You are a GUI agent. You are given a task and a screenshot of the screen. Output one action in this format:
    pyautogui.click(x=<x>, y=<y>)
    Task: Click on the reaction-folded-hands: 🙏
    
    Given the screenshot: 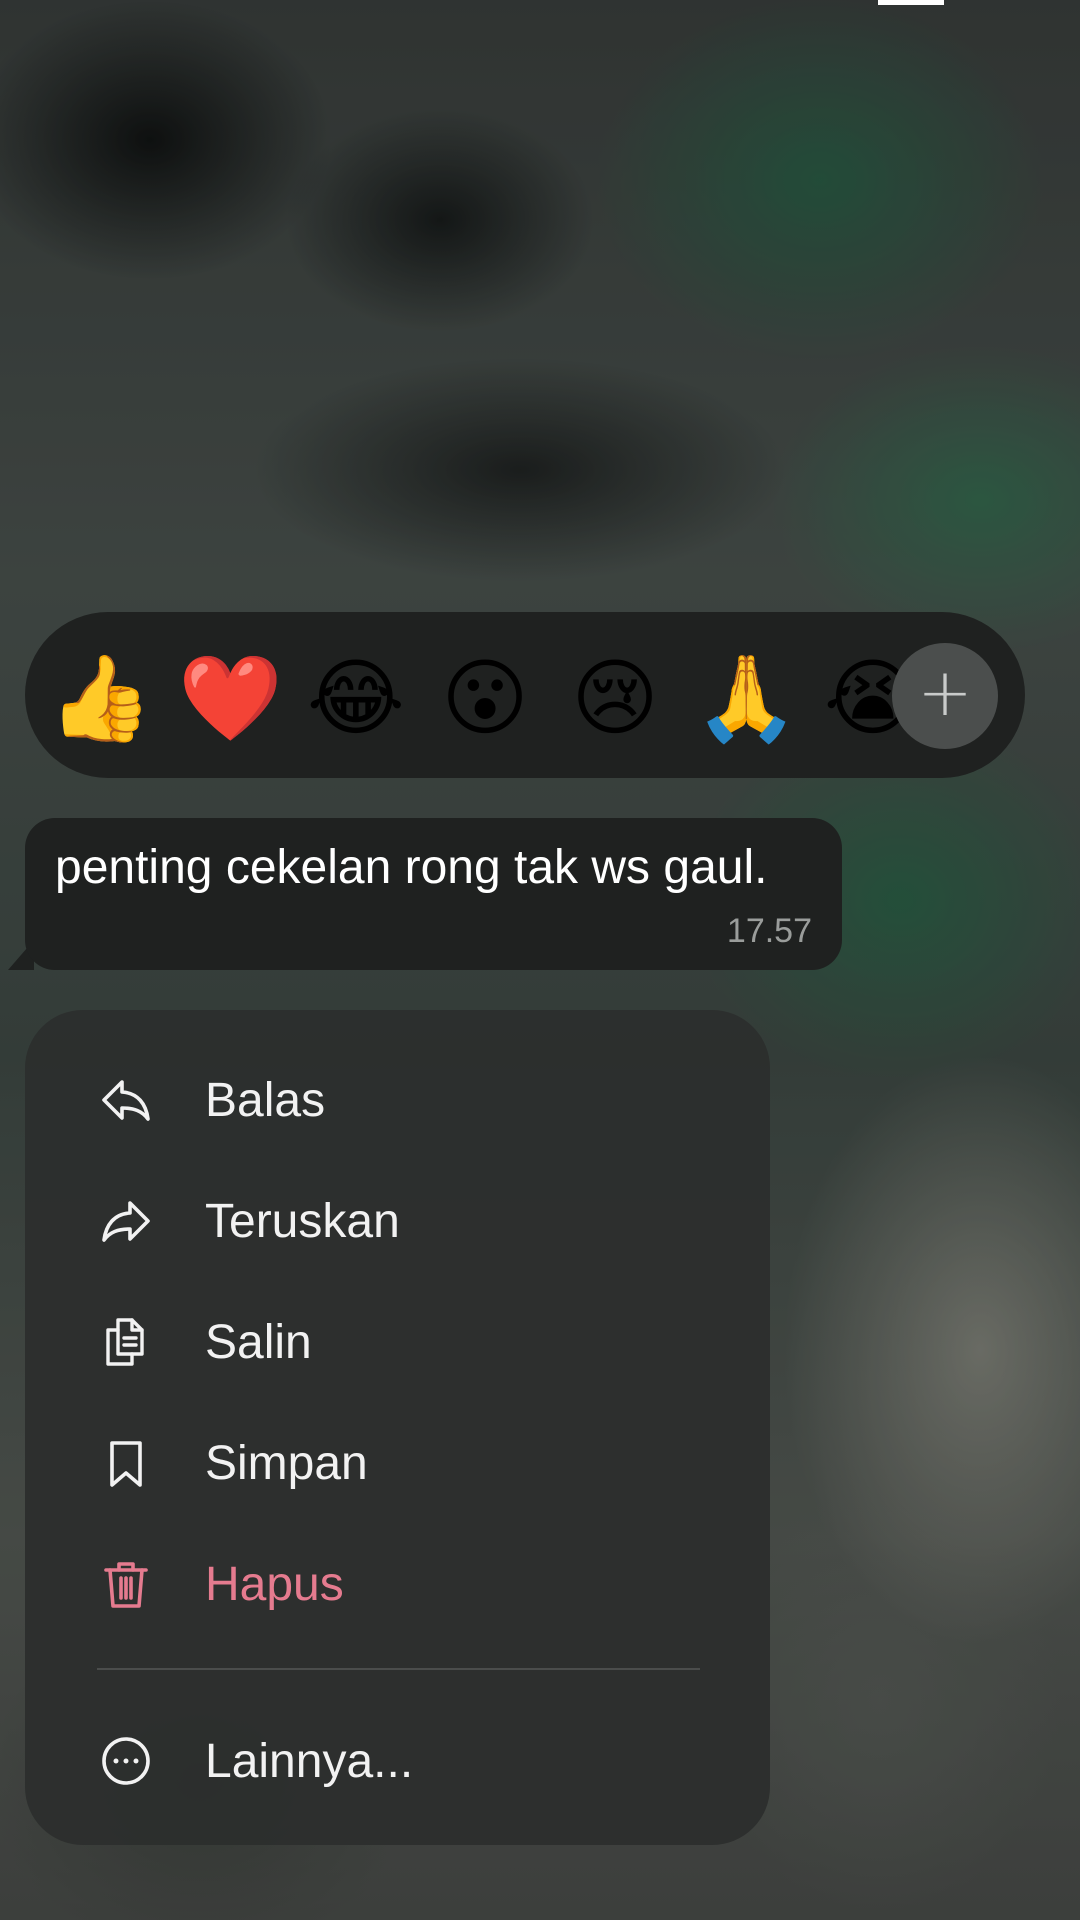 What is the action you would take?
    pyautogui.click(x=746, y=698)
    